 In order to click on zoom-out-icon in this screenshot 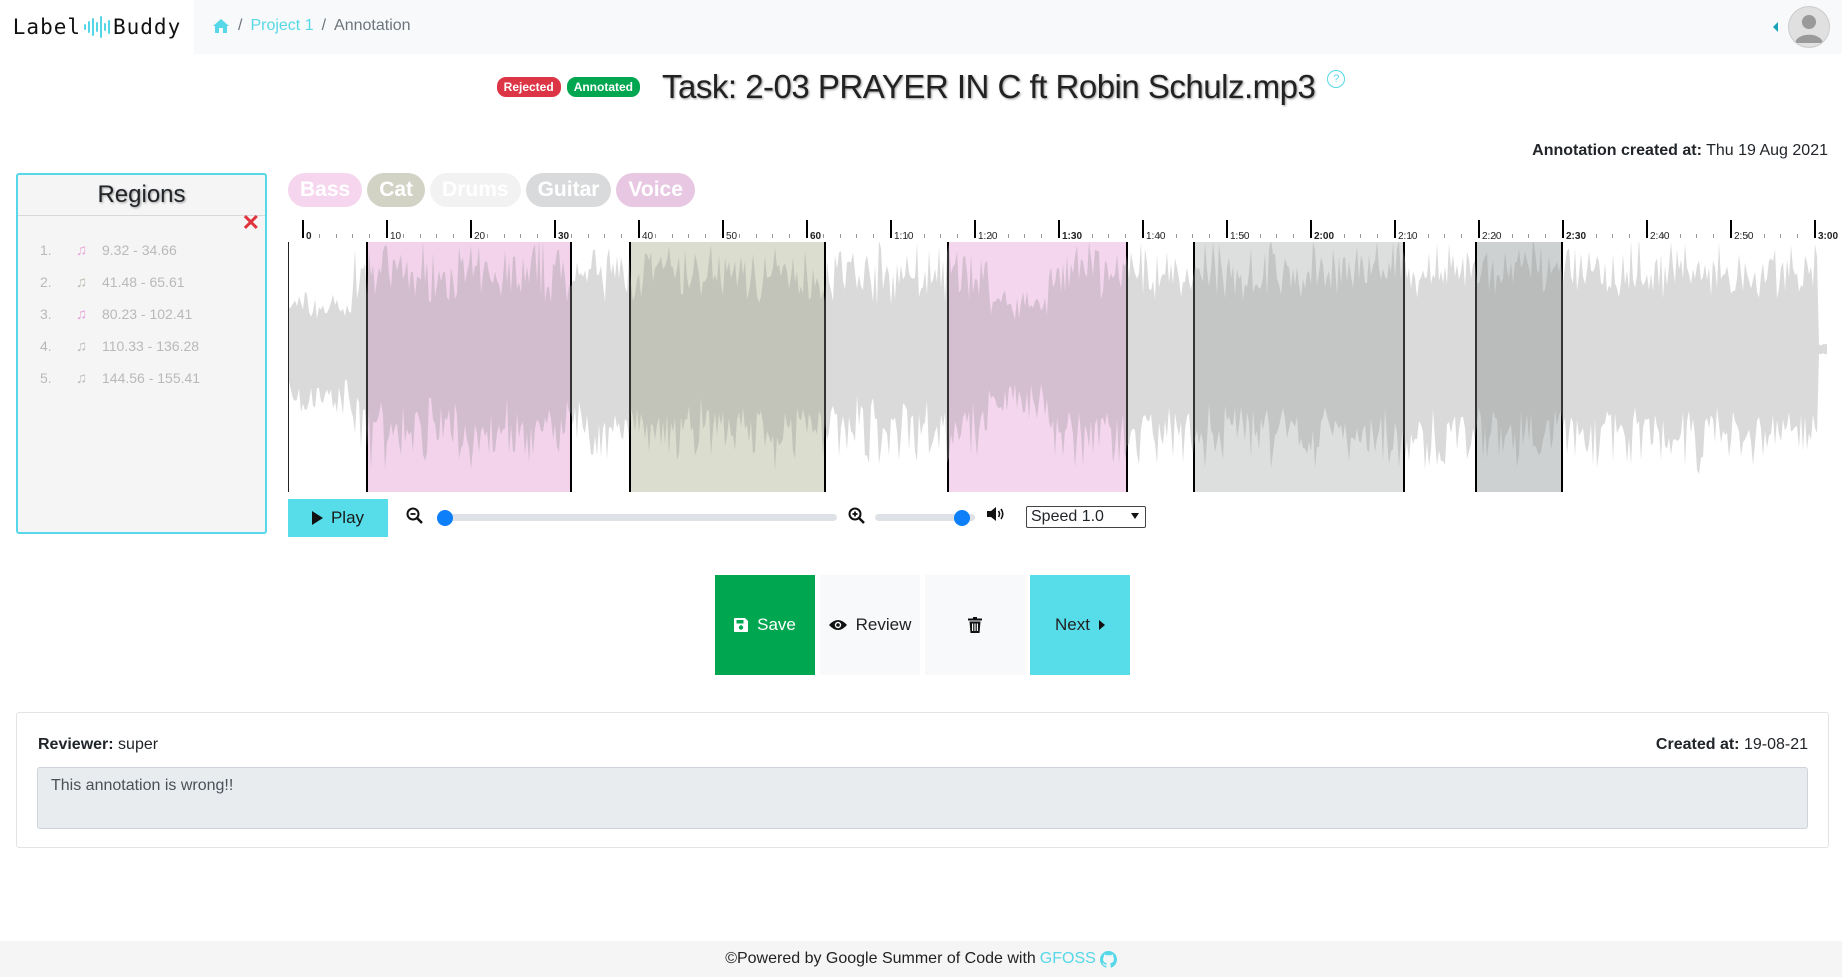, I will do `click(414, 515)`.